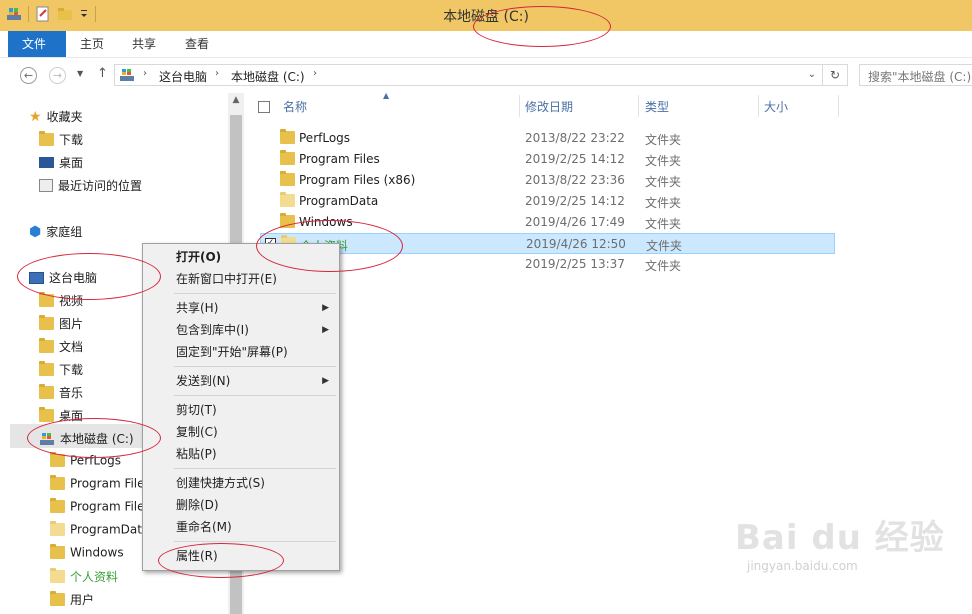  I want to click on tab-share: 共享, so click(144, 44).